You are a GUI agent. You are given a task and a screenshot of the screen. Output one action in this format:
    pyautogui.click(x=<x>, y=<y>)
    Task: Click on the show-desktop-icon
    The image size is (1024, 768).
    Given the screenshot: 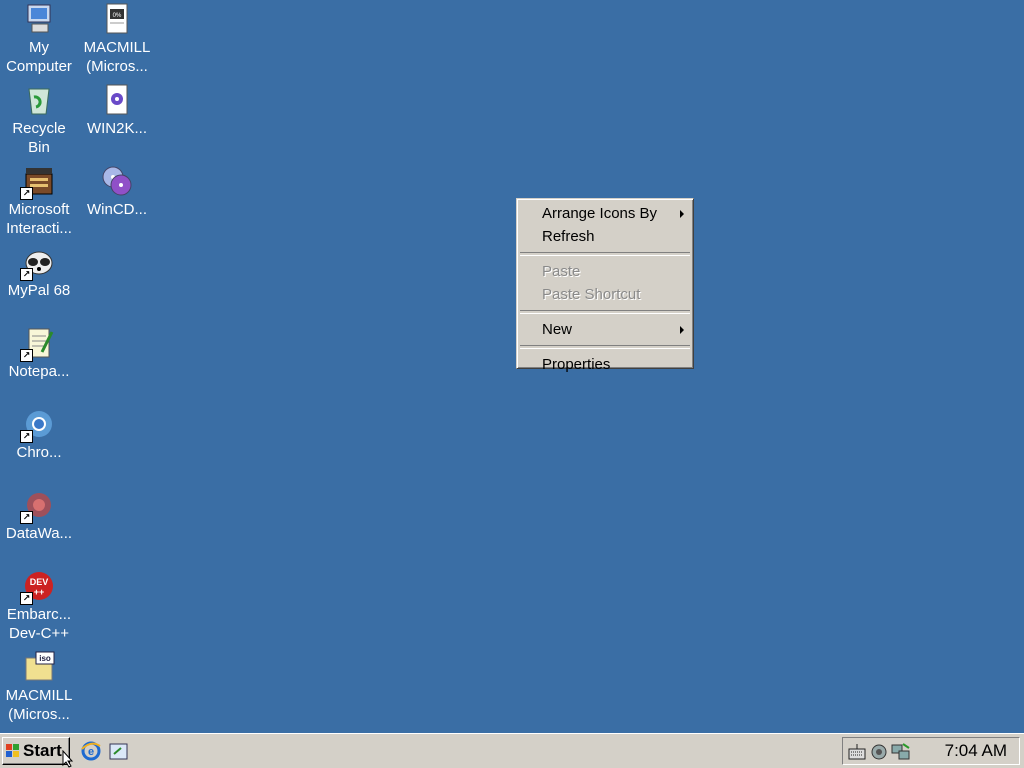 What is the action you would take?
    pyautogui.click(x=119, y=751)
    